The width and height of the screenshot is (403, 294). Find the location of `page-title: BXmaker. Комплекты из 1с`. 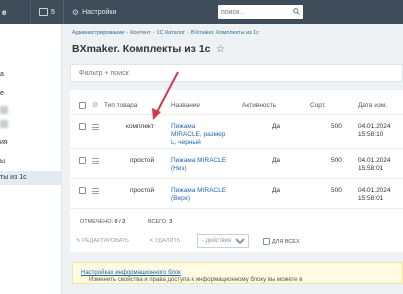

page-title: BXmaker. Комплекты из 1с is located at coordinates (141, 49).